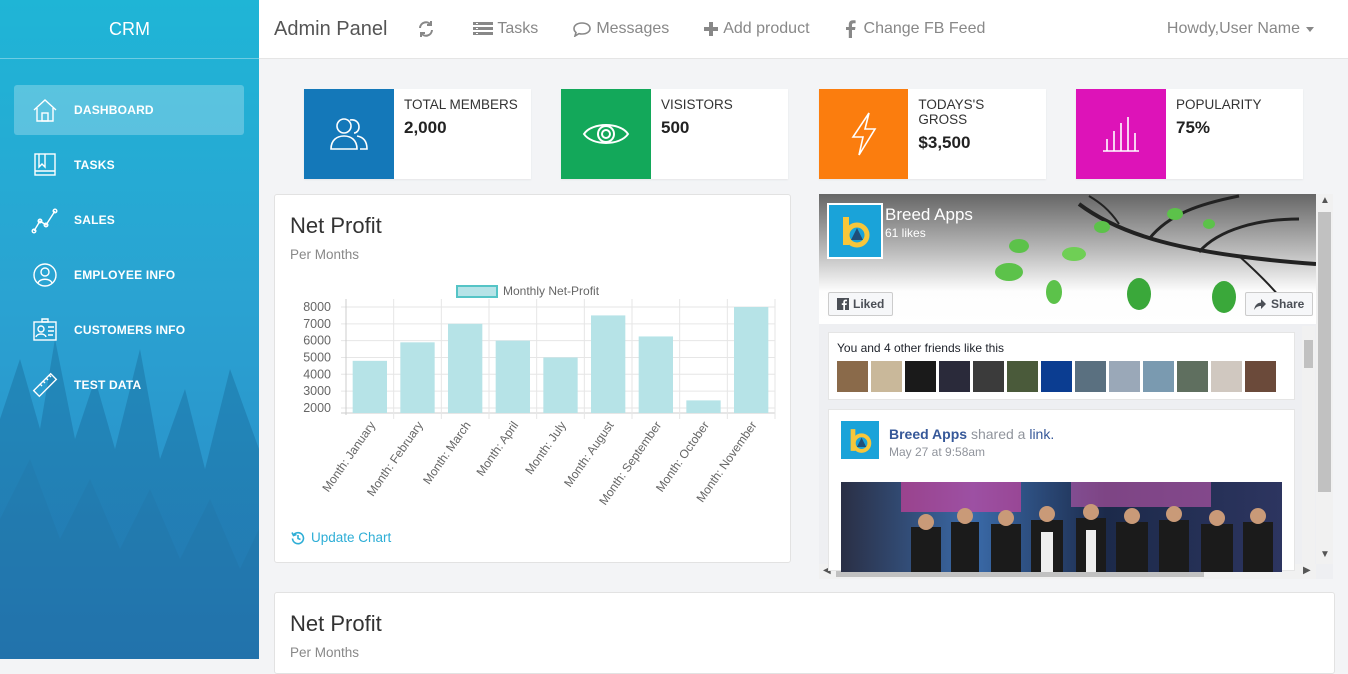 The width and height of the screenshot is (1348, 674). I want to click on x-tick-label: Month: July, so click(545, 448).